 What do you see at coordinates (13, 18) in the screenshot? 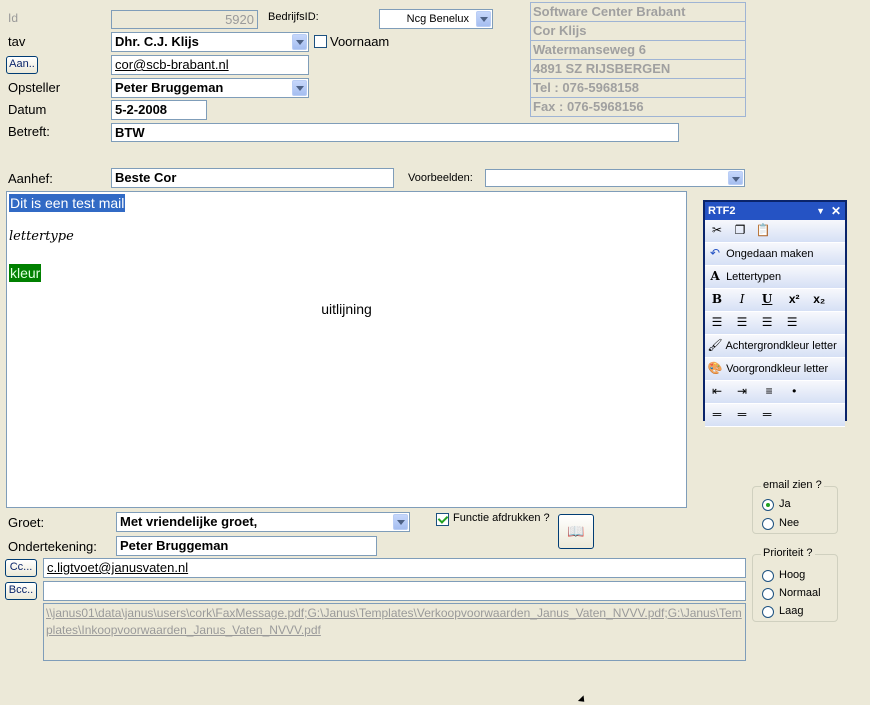
I see `id-label: Id` at bounding box center [13, 18].